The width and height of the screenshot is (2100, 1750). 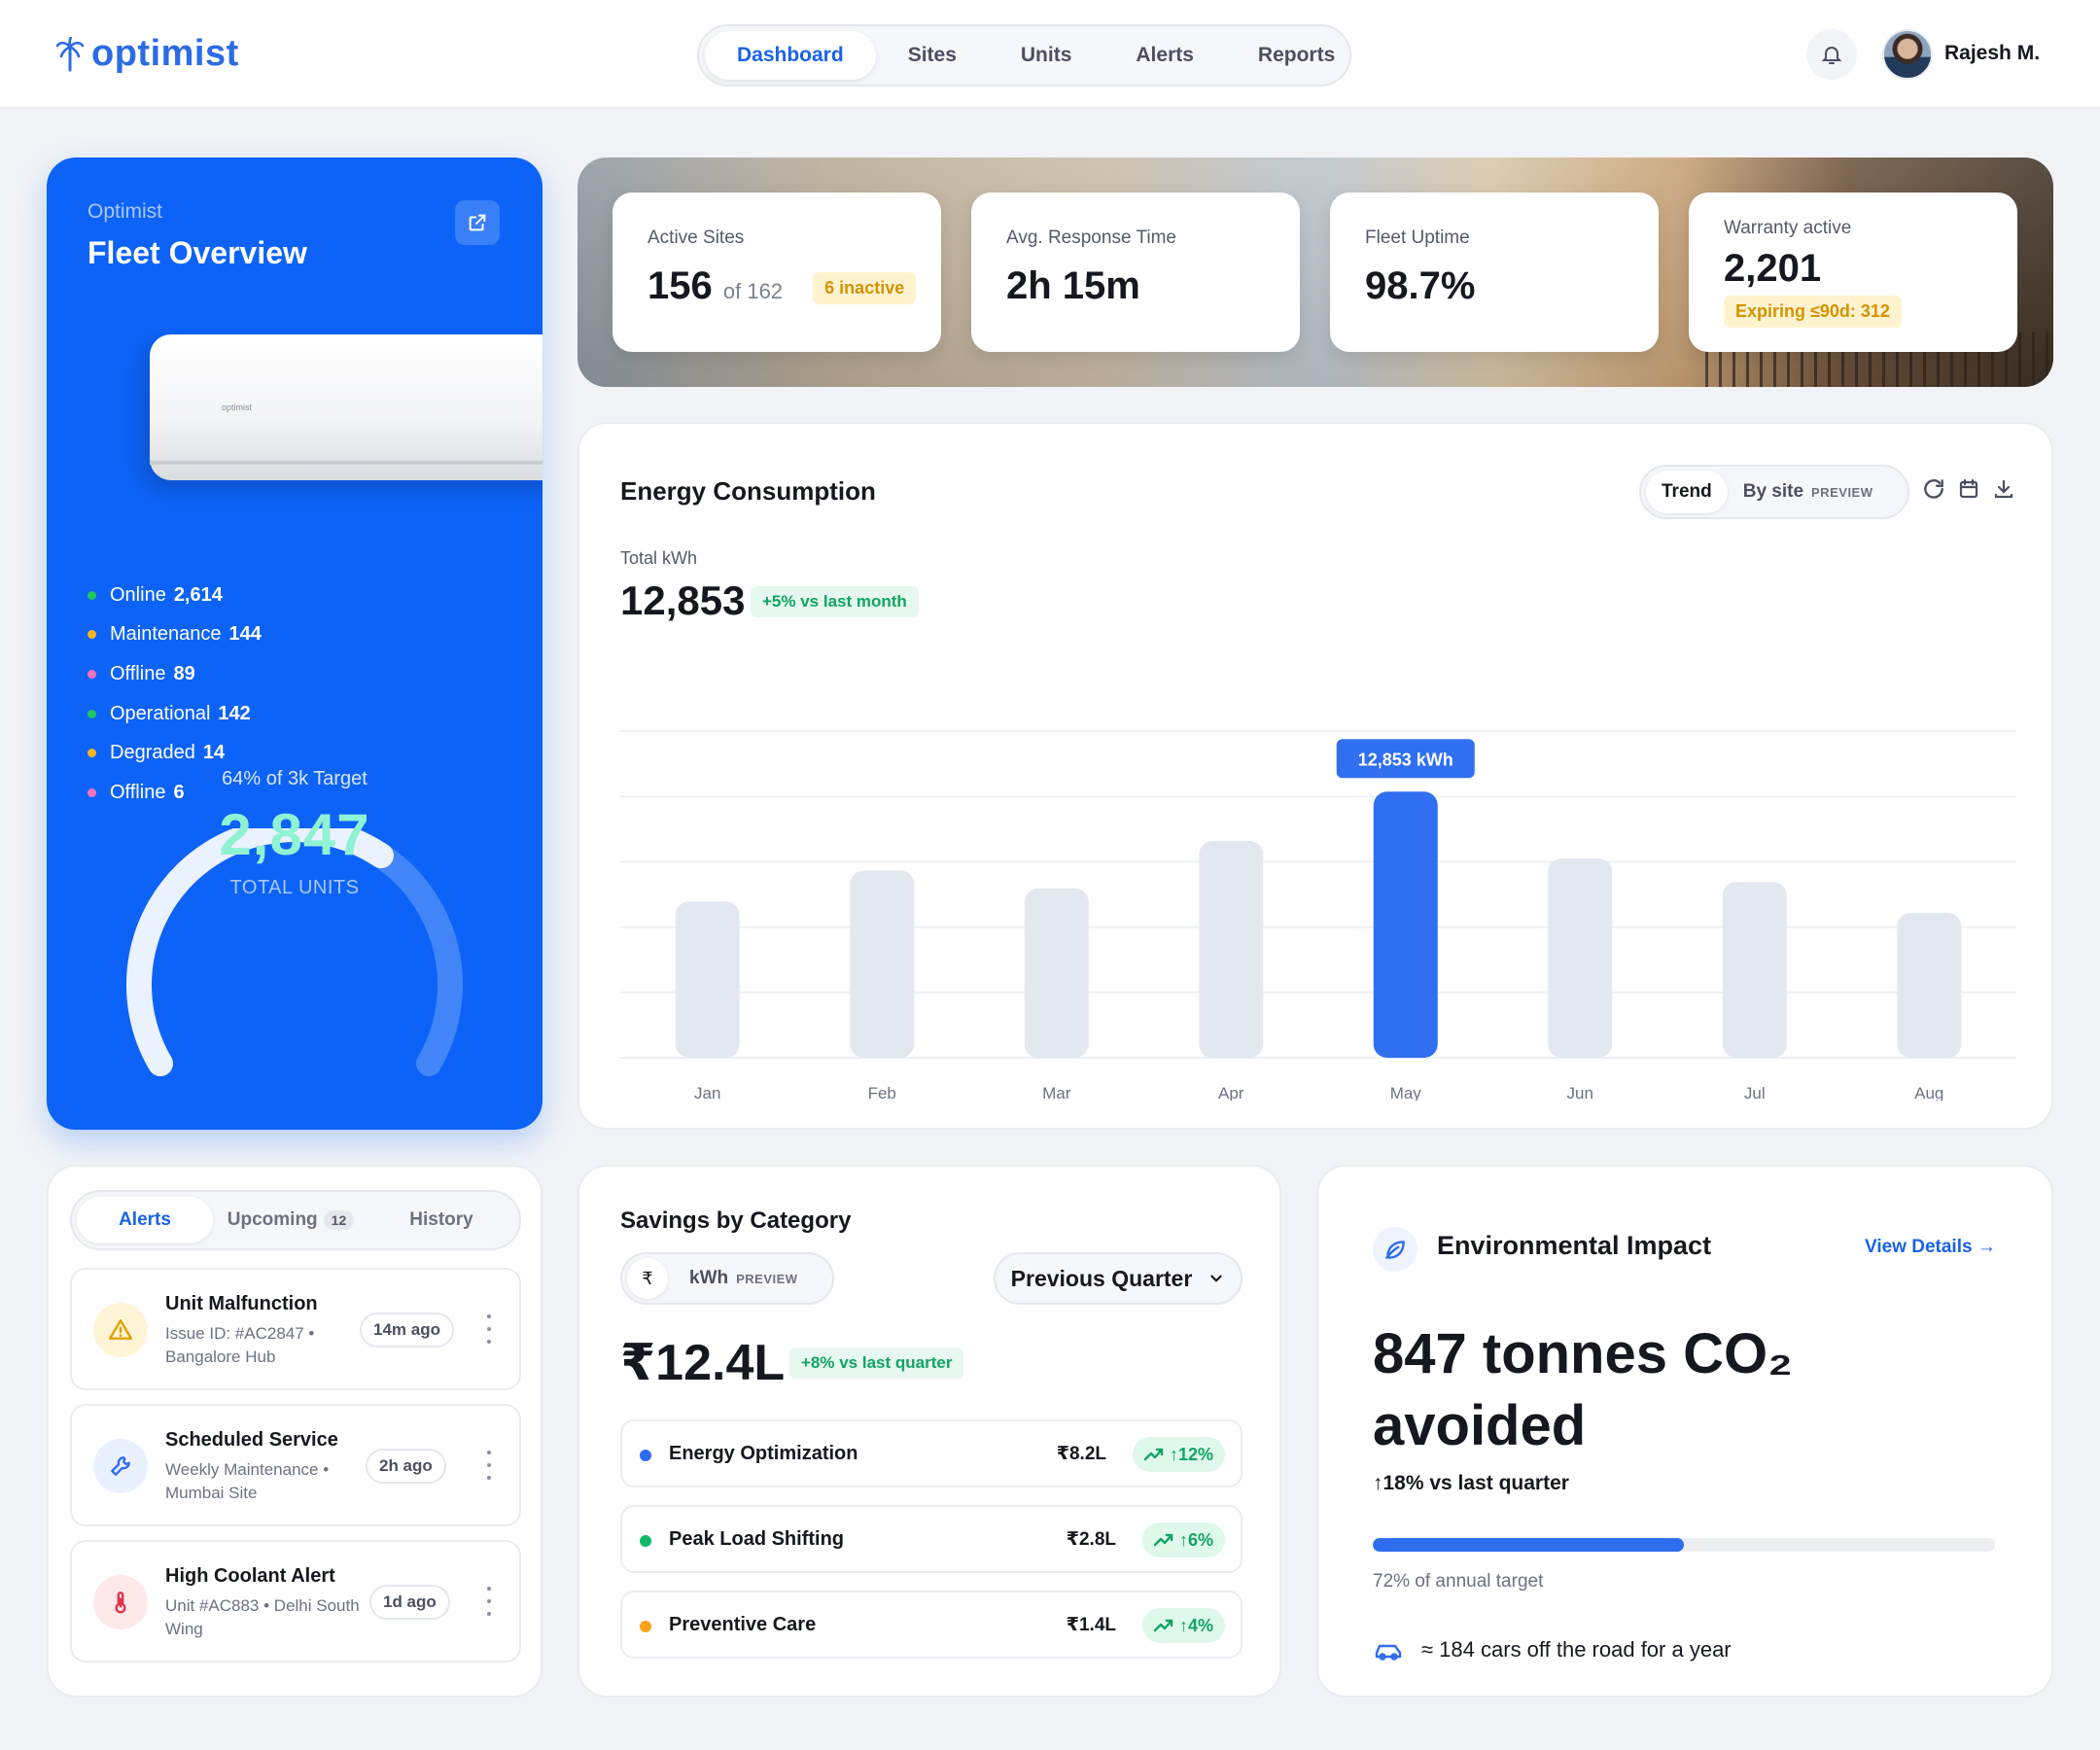 What do you see at coordinates (1091, 238) in the screenshot?
I see `stat-label: Avg. Response Time` at bounding box center [1091, 238].